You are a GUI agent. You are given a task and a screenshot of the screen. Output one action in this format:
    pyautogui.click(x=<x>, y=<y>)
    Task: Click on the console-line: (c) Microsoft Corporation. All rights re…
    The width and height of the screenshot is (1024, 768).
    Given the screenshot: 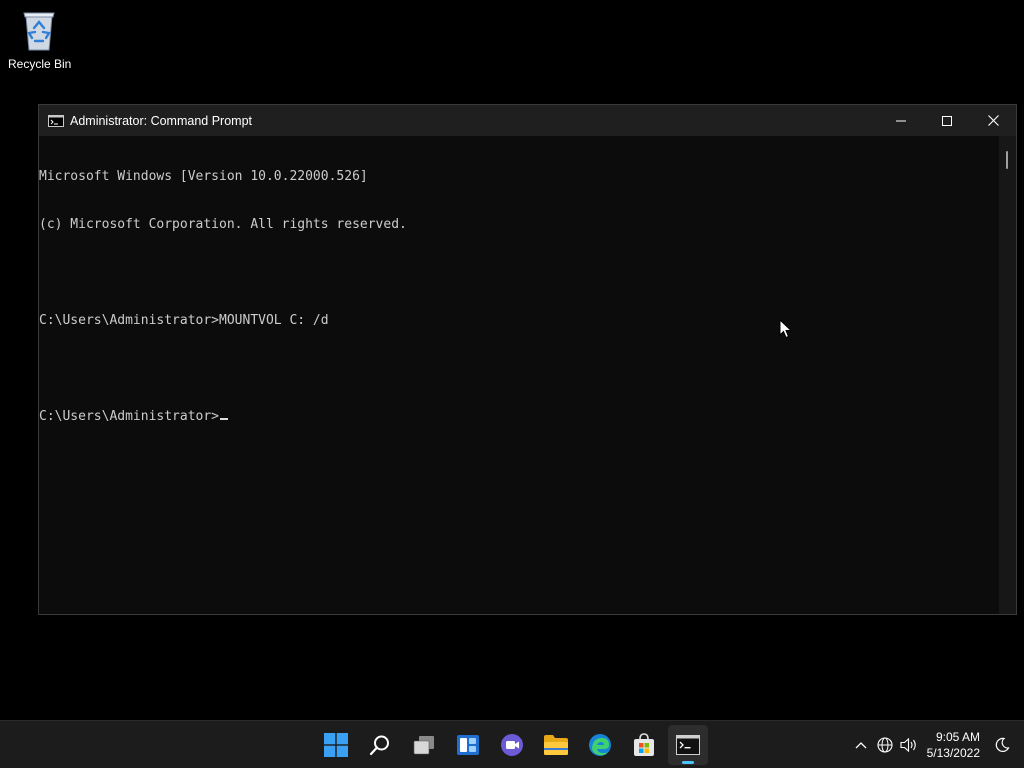 What is the action you would take?
    pyautogui.click(x=223, y=224)
    